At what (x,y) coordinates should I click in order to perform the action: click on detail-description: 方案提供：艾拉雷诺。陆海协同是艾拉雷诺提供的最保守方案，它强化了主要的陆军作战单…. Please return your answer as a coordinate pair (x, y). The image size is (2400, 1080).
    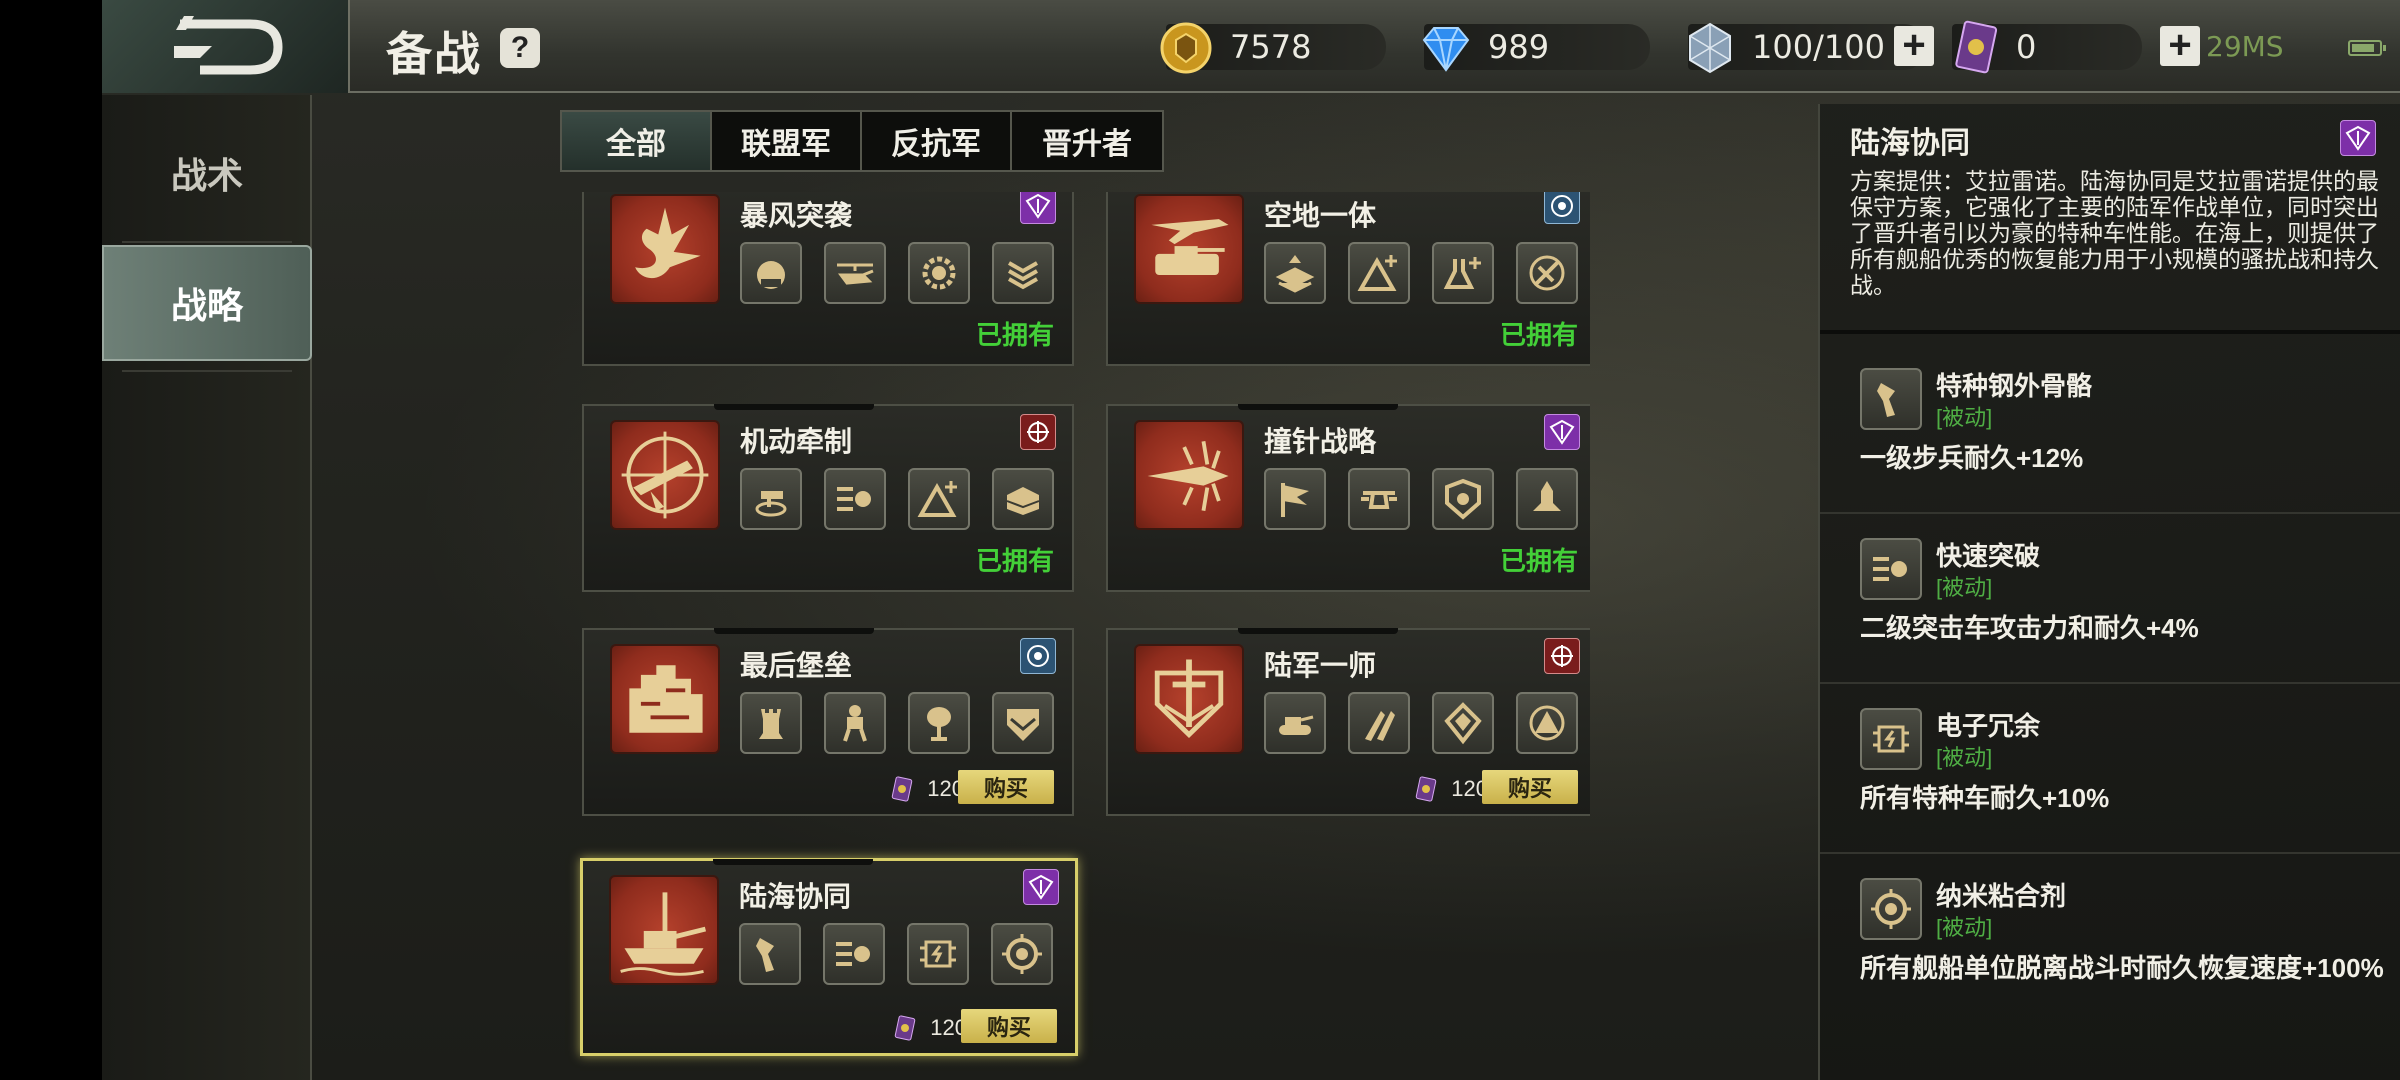
    Looking at the image, I should click on (2114, 233).